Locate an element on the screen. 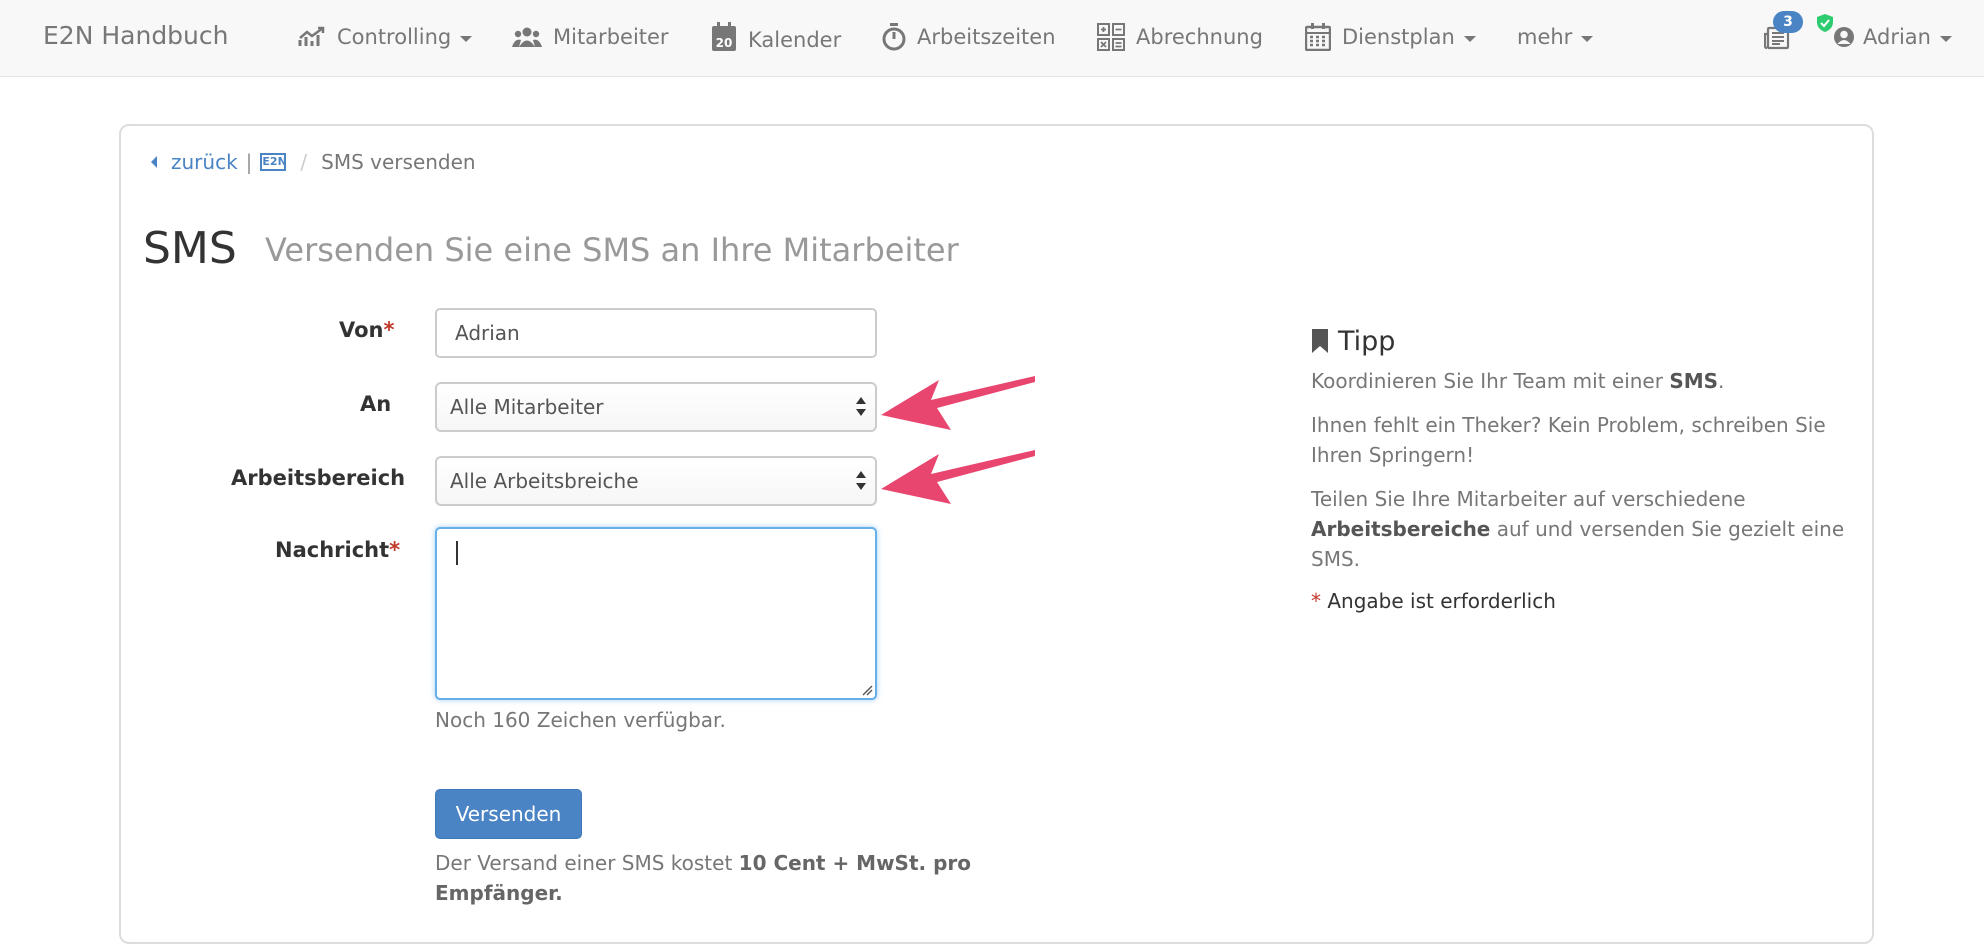 The image size is (1984, 946). back-link-label: zurück is located at coordinates (204, 162).